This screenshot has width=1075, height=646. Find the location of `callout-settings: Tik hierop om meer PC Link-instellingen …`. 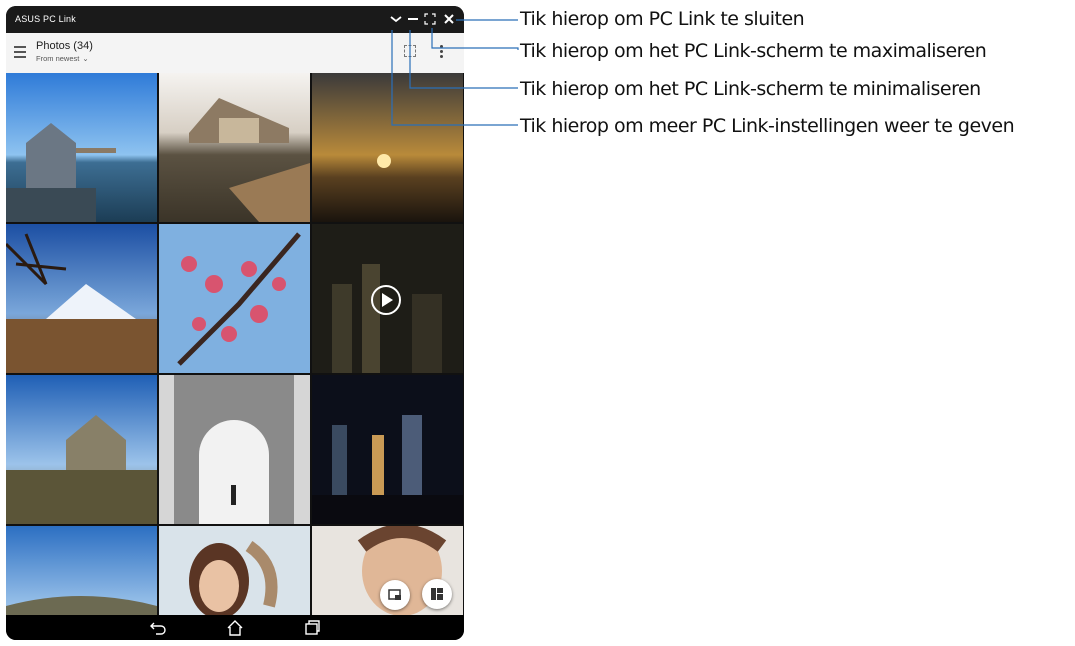

callout-settings: Tik hierop om meer PC Link-instellingen … is located at coordinates (767, 126).